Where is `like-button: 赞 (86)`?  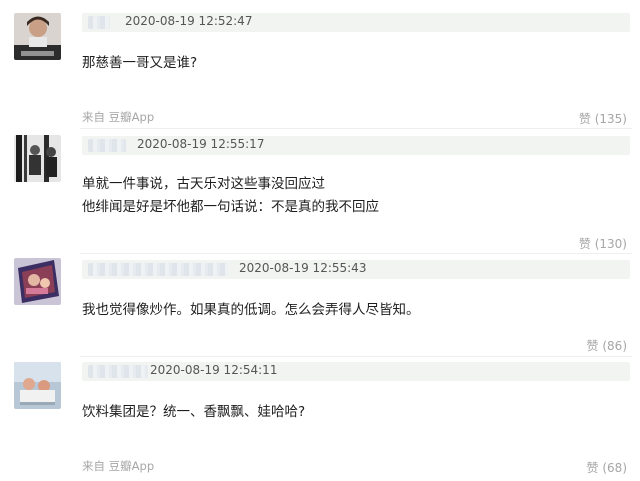 like-button: 赞 (86) is located at coordinates (607, 345).